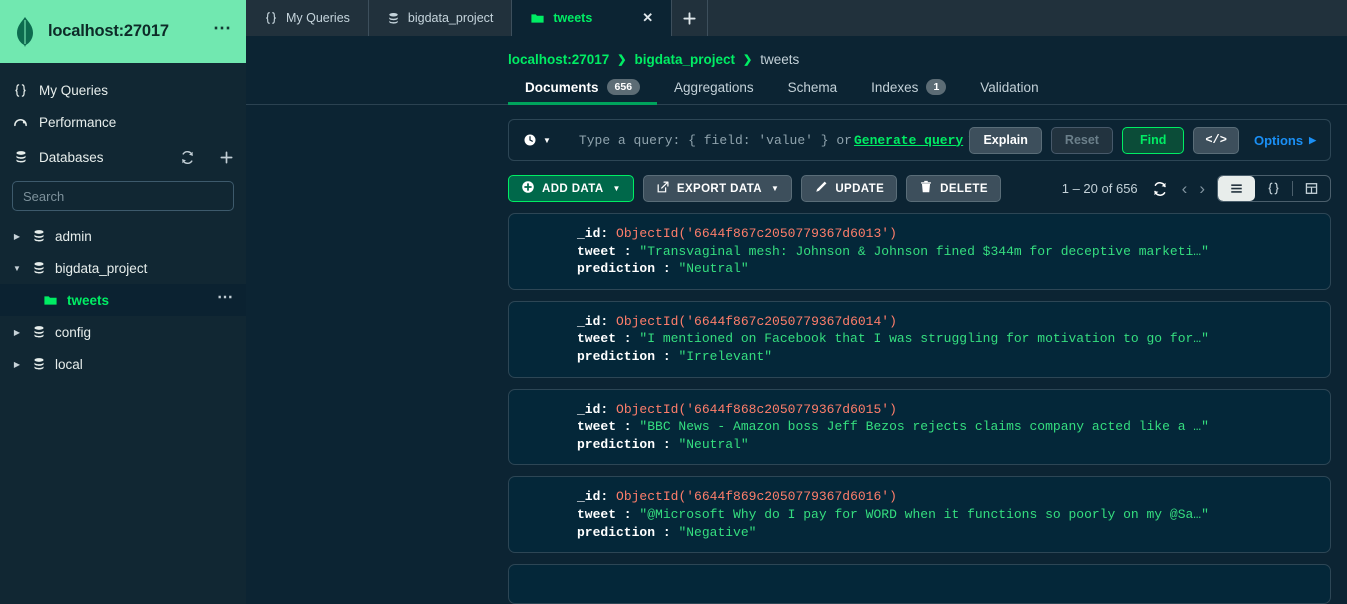  Describe the element at coordinates (73, 236) in the screenshot. I see `tree-label: admin` at that location.